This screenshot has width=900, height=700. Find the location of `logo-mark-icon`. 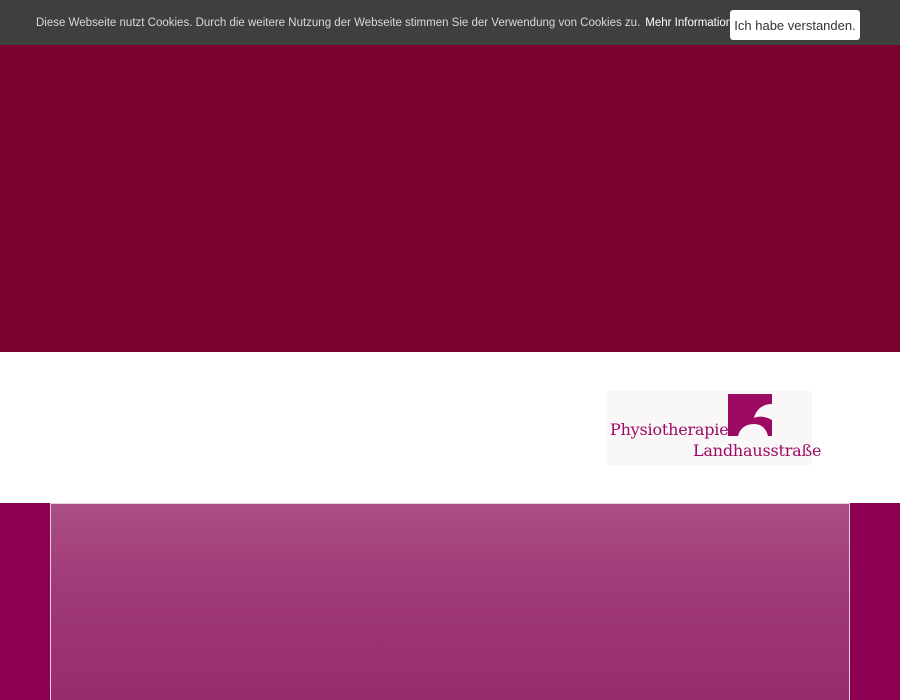

logo-mark-icon is located at coordinates (750, 415).